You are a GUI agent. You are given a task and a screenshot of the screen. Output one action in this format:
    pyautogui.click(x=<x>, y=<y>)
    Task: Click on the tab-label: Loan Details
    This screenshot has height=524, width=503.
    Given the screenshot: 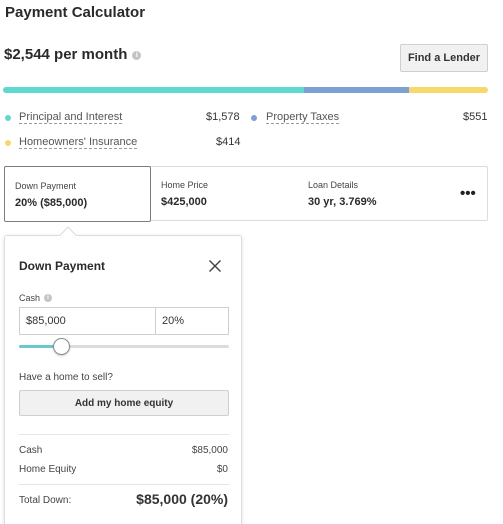 What is the action you would take?
    pyautogui.click(x=333, y=185)
    